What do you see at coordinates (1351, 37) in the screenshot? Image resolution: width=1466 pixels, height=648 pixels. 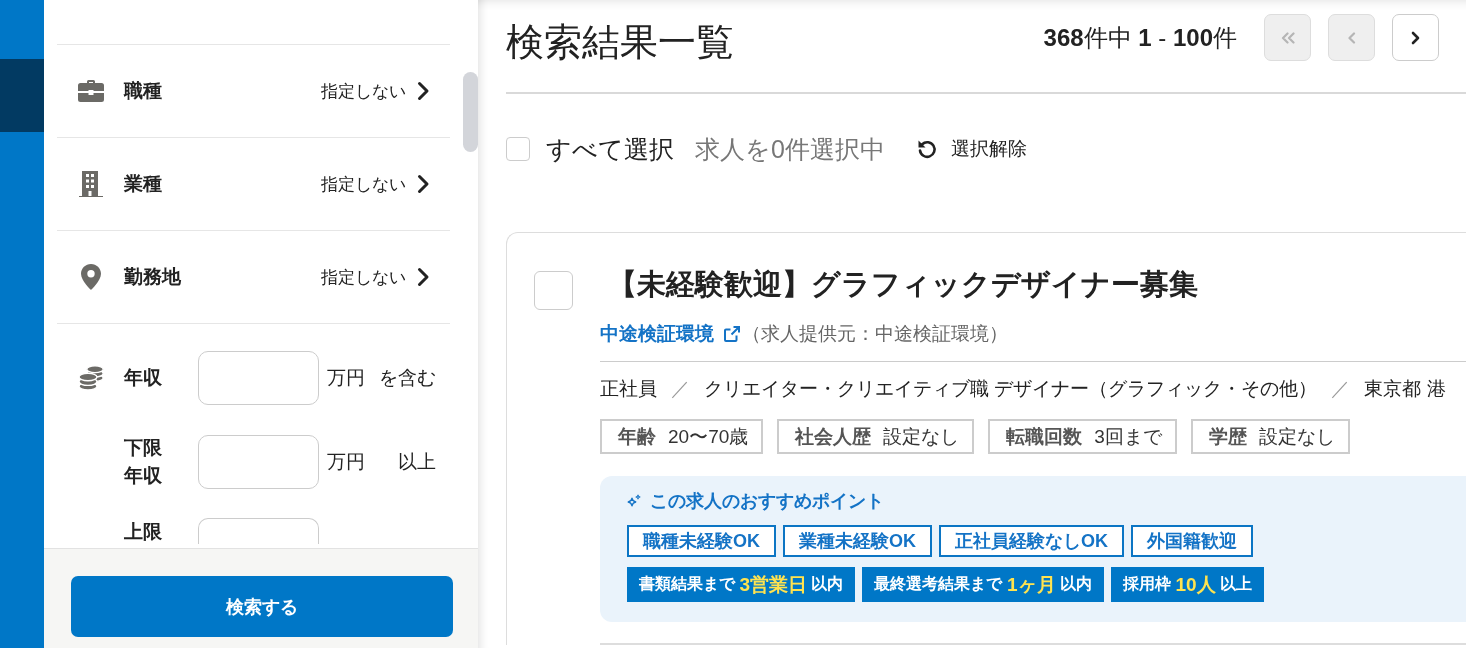 I see `chevron-left-icon` at bounding box center [1351, 37].